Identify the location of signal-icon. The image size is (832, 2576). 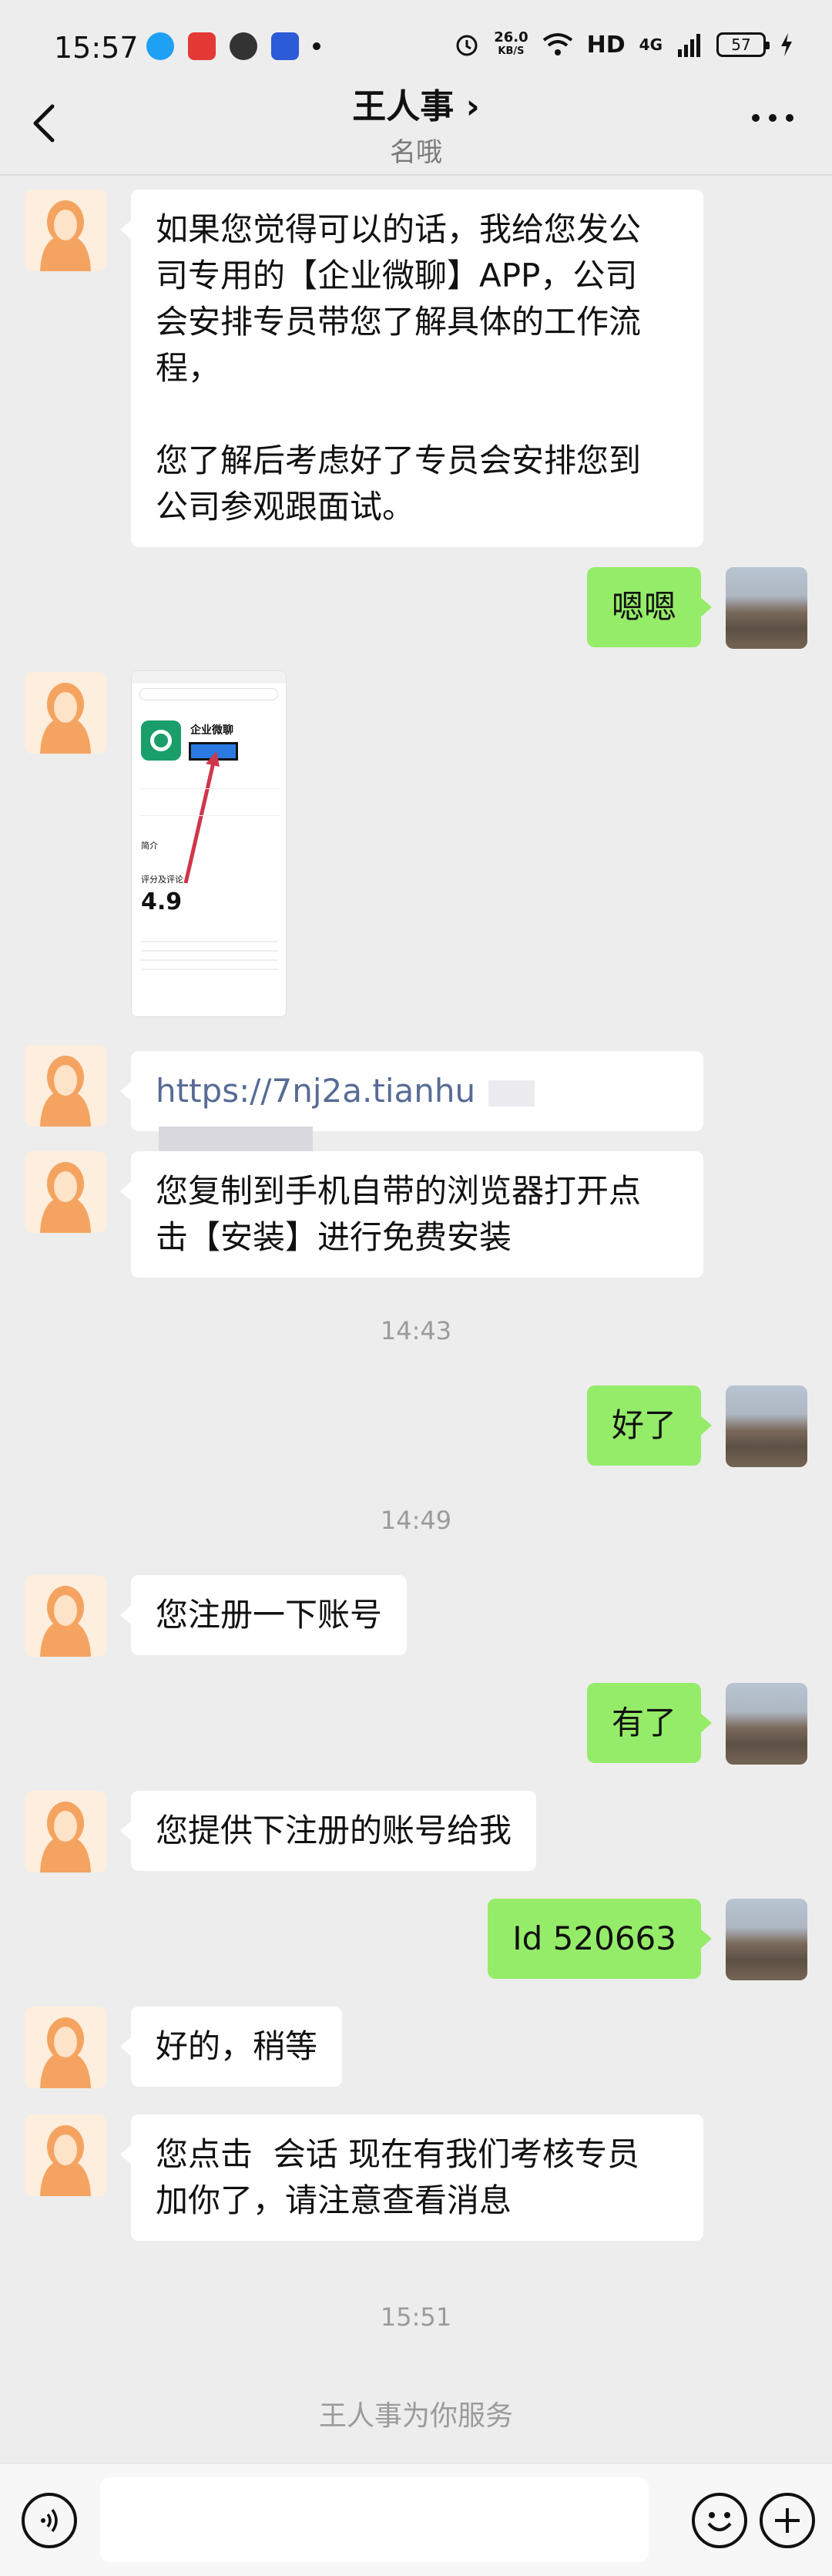
(689, 45).